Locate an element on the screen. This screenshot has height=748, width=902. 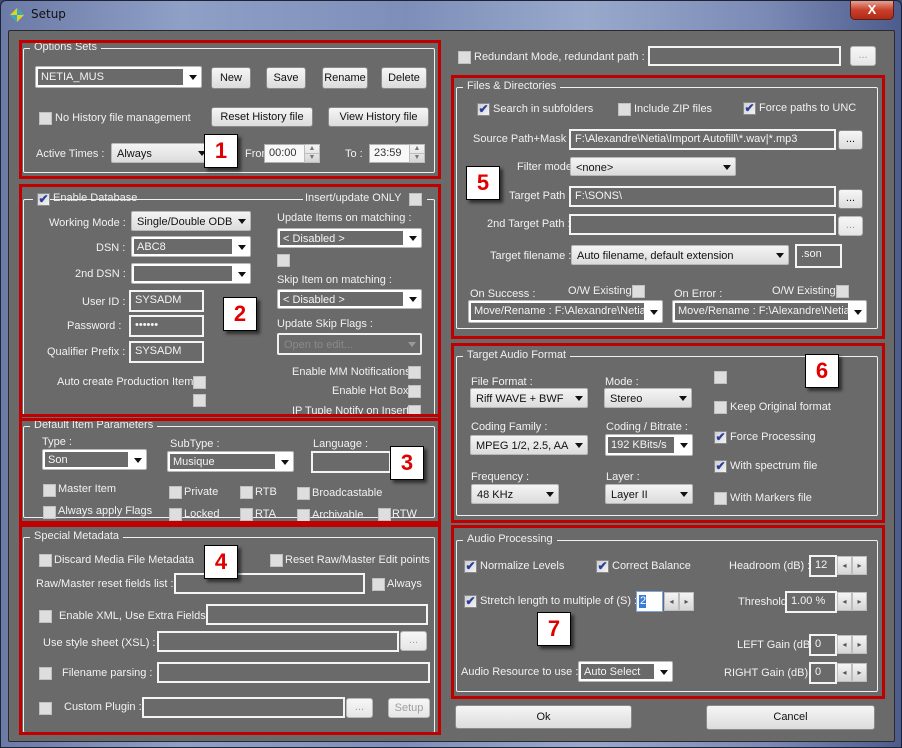
title-bar: Setup X is located at coordinates (451, 16).